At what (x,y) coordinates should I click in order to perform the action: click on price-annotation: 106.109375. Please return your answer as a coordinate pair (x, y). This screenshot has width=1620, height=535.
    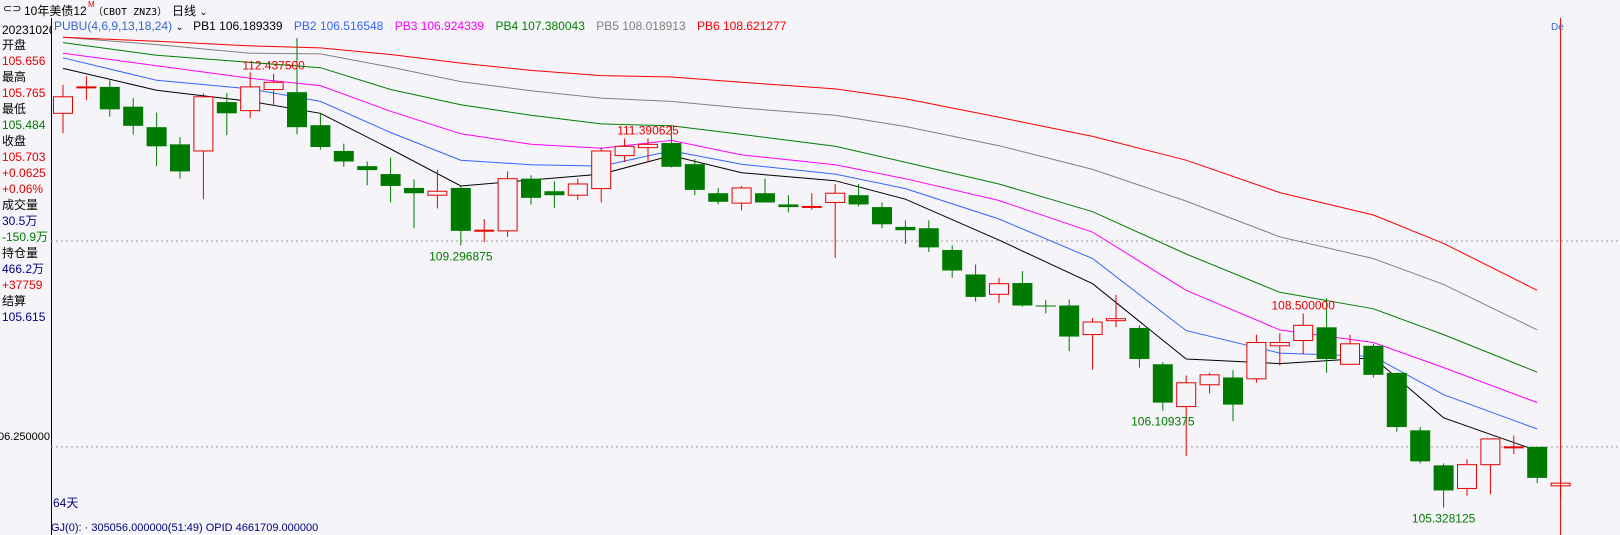
    Looking at the image, I should click on (1163, 422).